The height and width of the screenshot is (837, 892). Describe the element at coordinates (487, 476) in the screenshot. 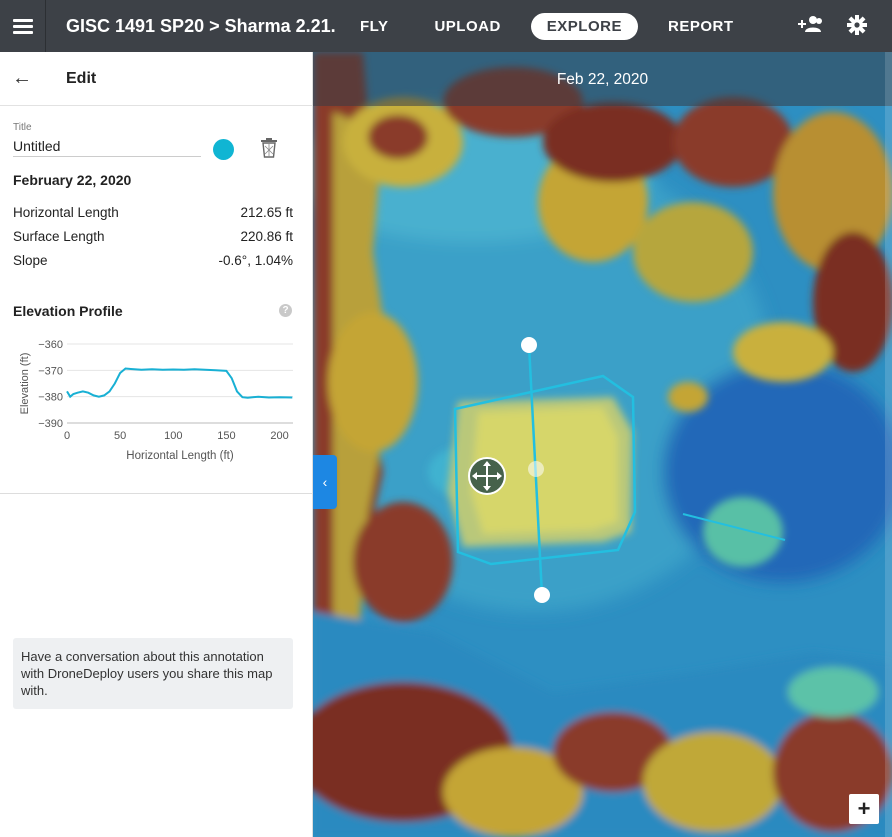

I see `move-handle-icon` at that location.